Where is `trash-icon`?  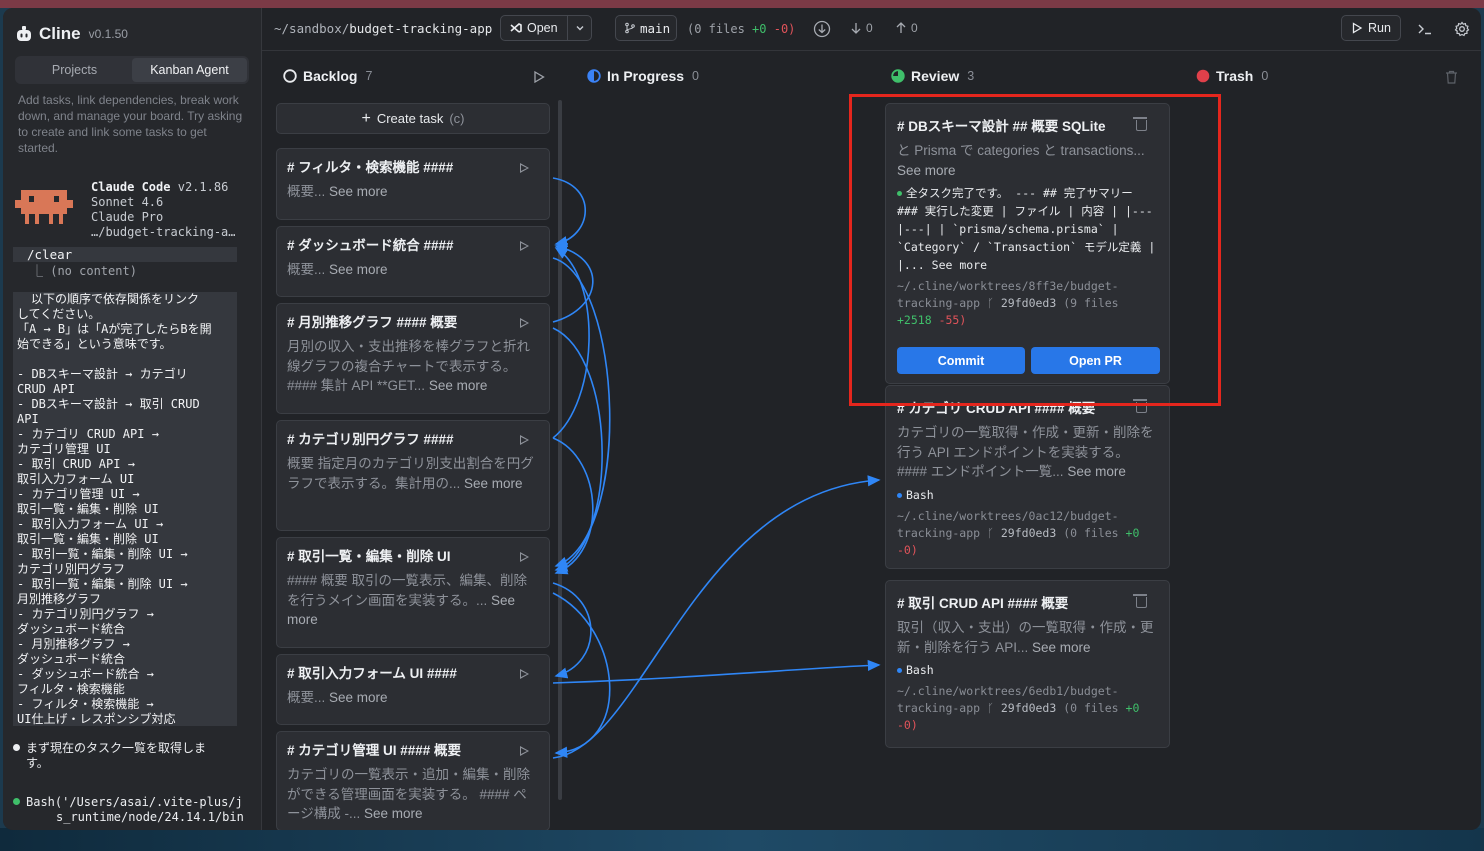
trash-icon is located at coordinates (1140, 601).